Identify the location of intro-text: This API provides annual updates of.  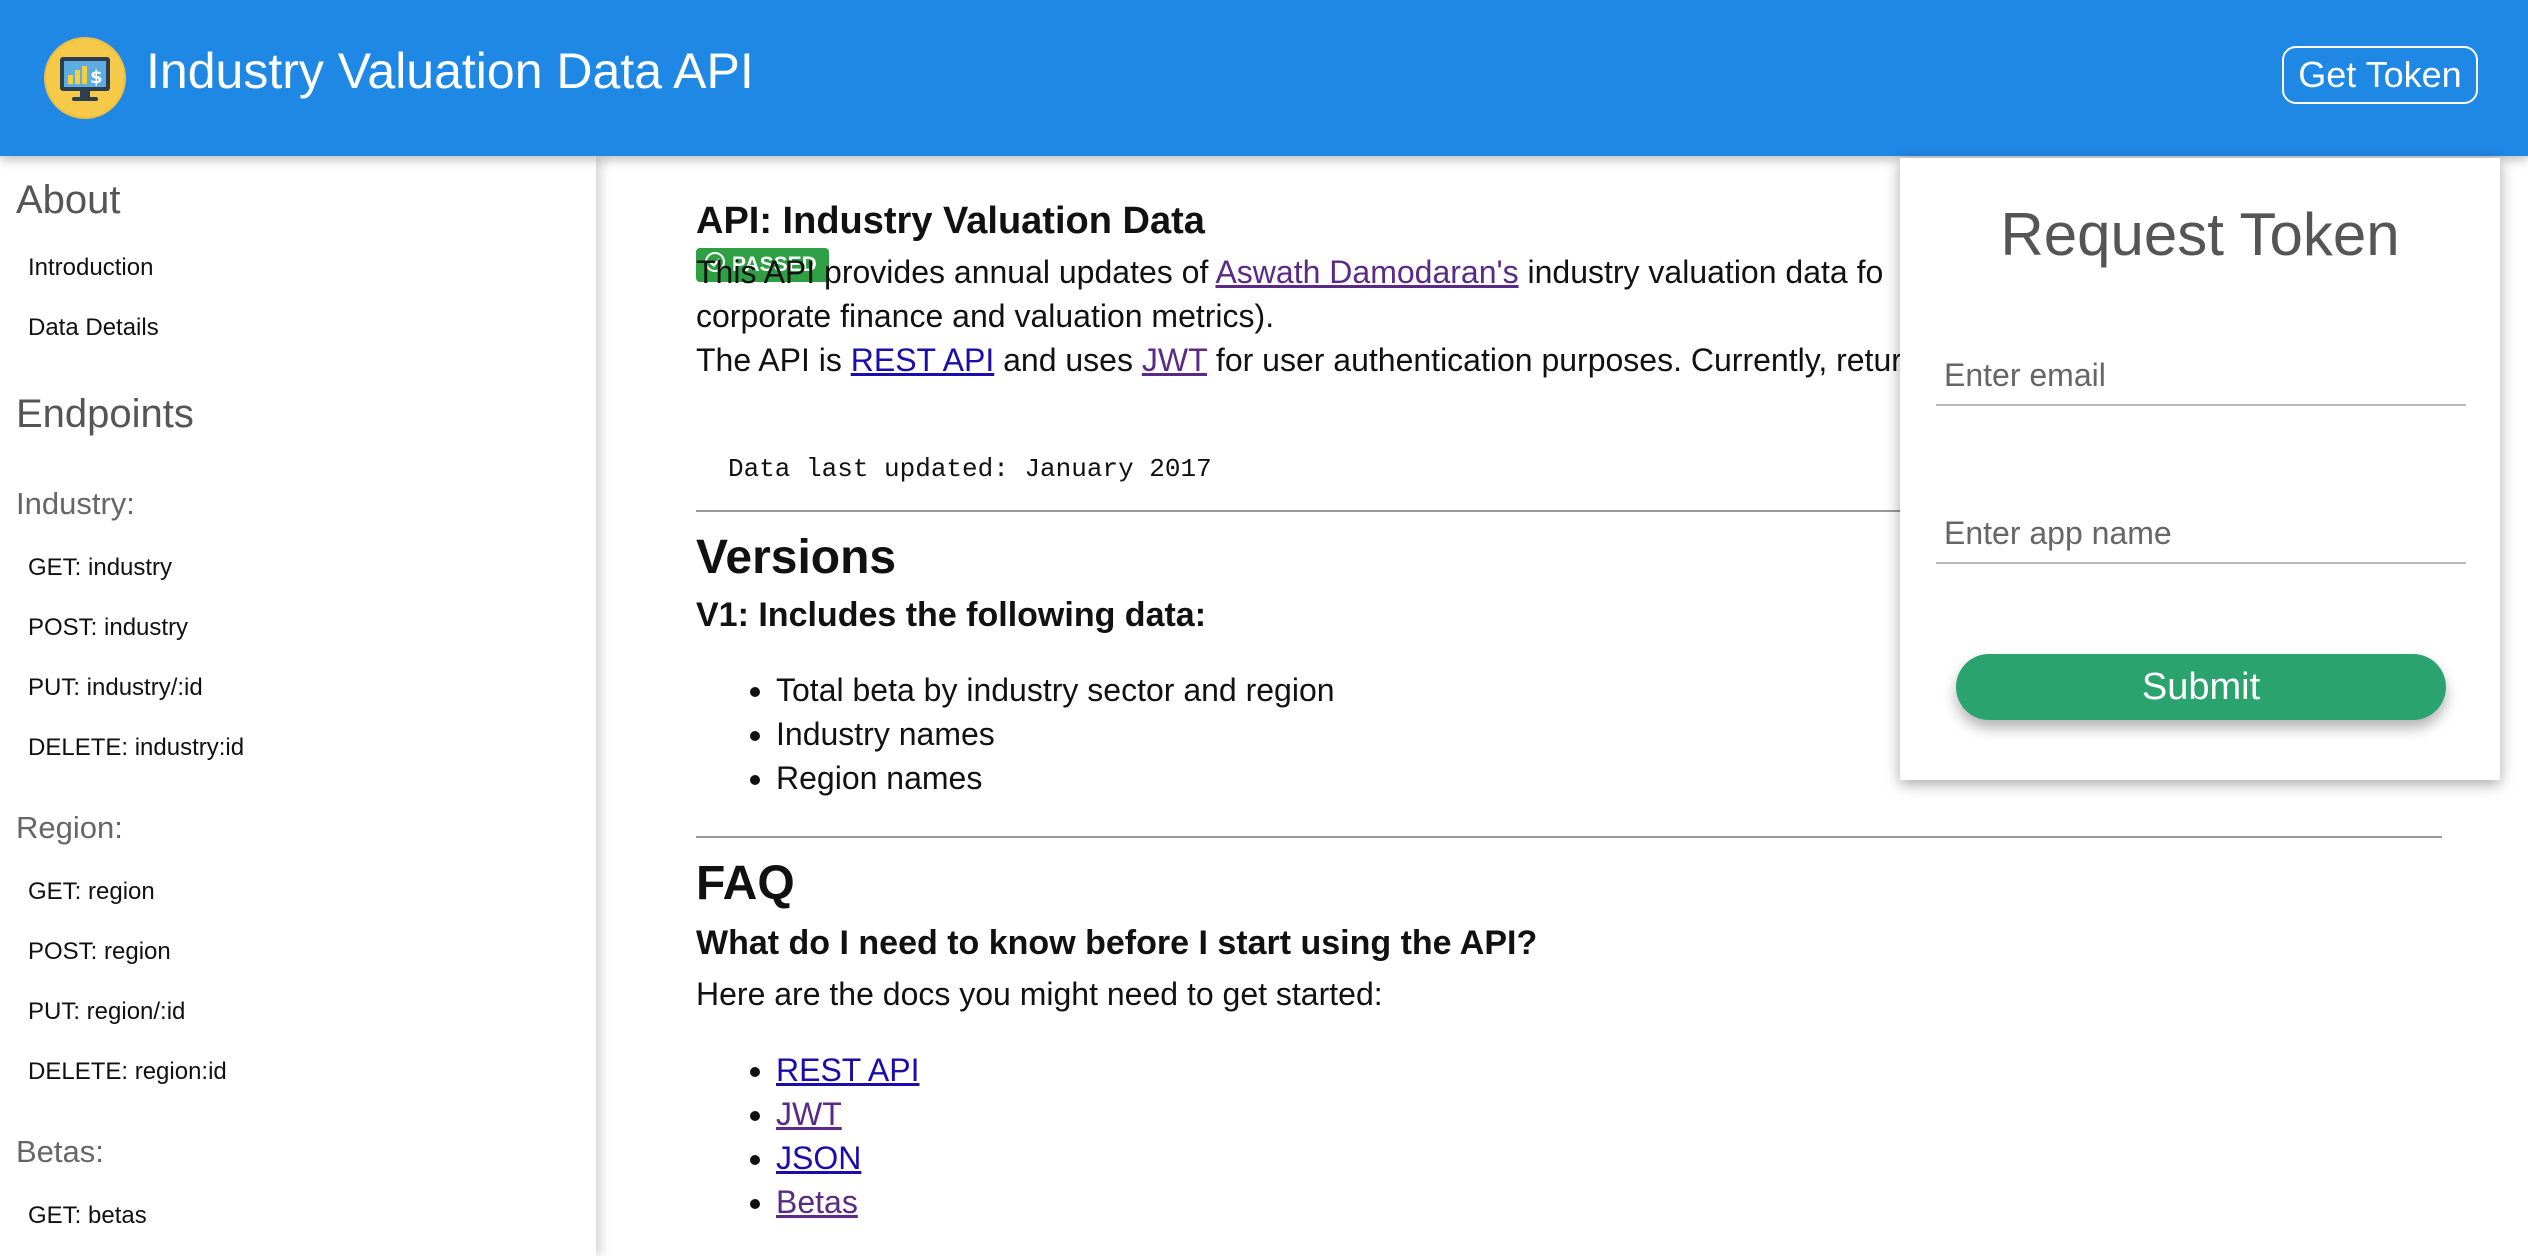
(956, 272).